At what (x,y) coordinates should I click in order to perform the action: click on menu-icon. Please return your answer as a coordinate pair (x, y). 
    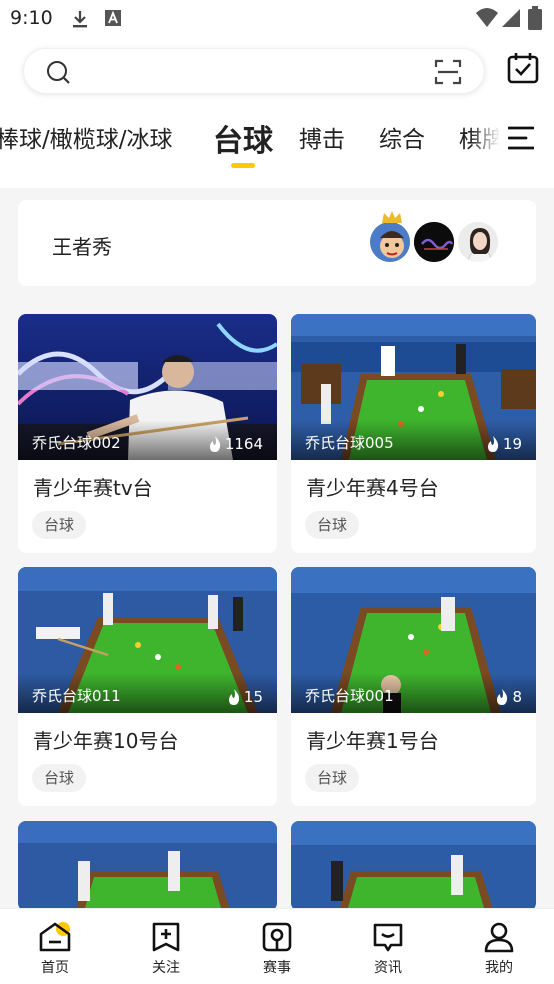
    Looking at the image, I should click on (521, 138).